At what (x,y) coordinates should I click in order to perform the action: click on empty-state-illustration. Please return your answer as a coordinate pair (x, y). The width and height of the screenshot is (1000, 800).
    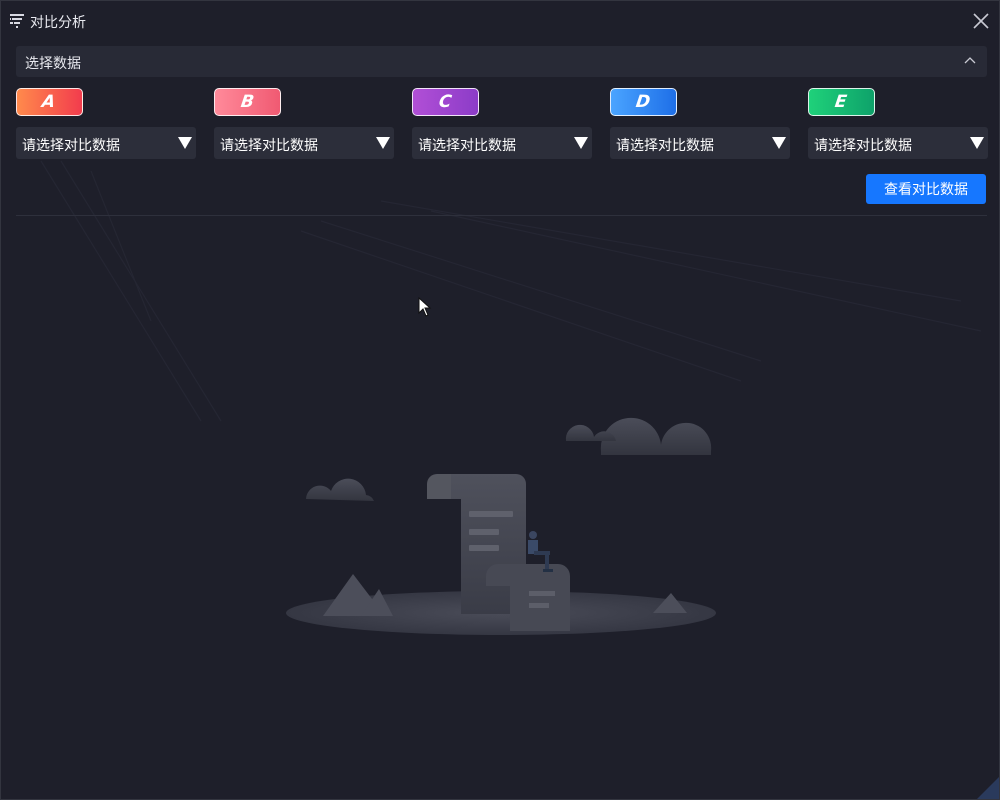
    Looking at the image, I should click on (501, 526).